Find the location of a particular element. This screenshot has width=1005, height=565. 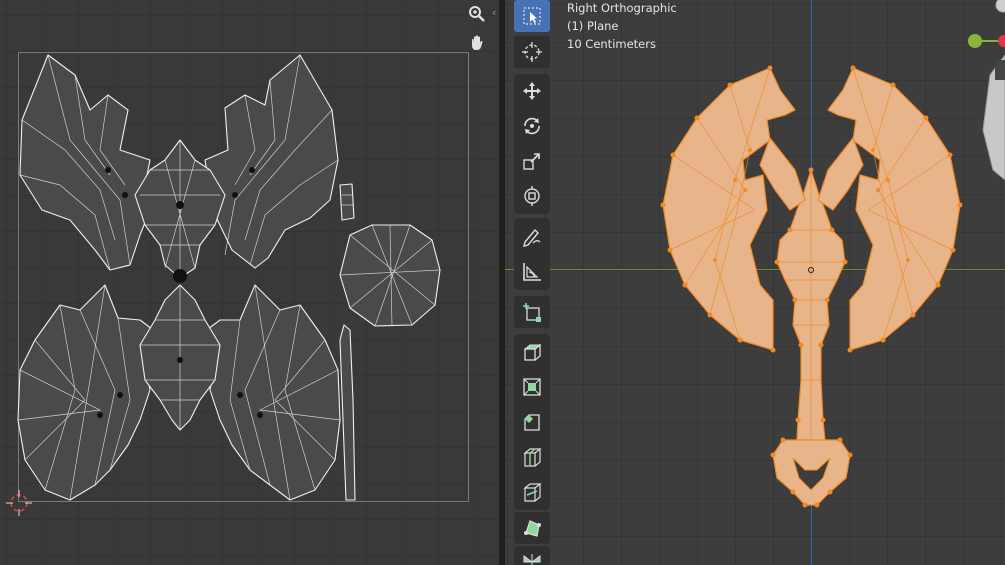

annotate-icon is located at coordinates (532, 236).